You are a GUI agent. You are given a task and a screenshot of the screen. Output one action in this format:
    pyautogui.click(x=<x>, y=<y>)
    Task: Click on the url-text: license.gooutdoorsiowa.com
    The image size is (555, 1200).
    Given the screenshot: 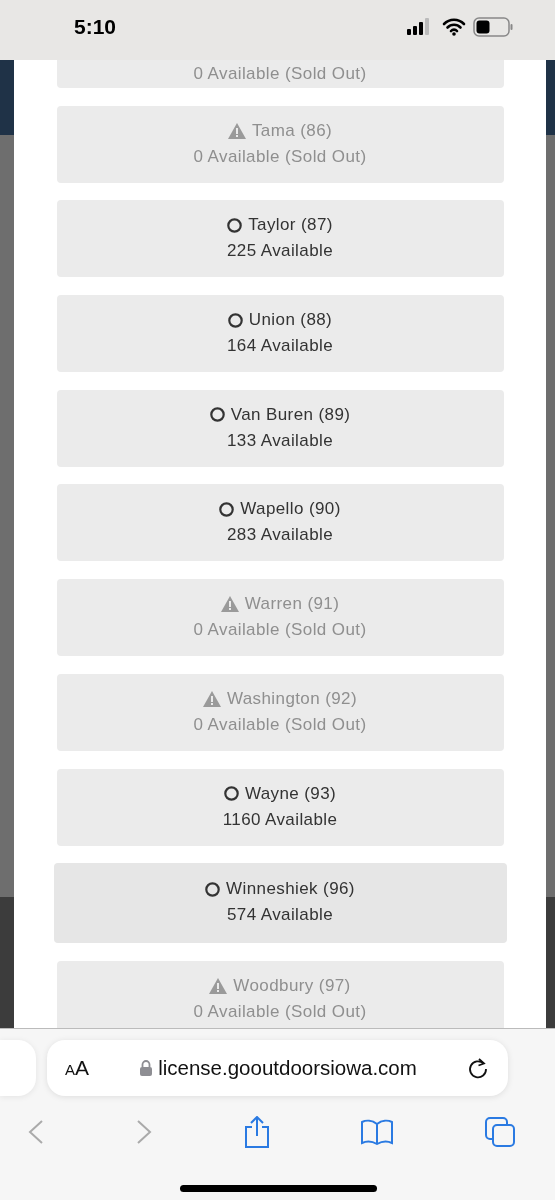 What is the action you would take?
    pyautogui.click(x=287, y=1068)
    